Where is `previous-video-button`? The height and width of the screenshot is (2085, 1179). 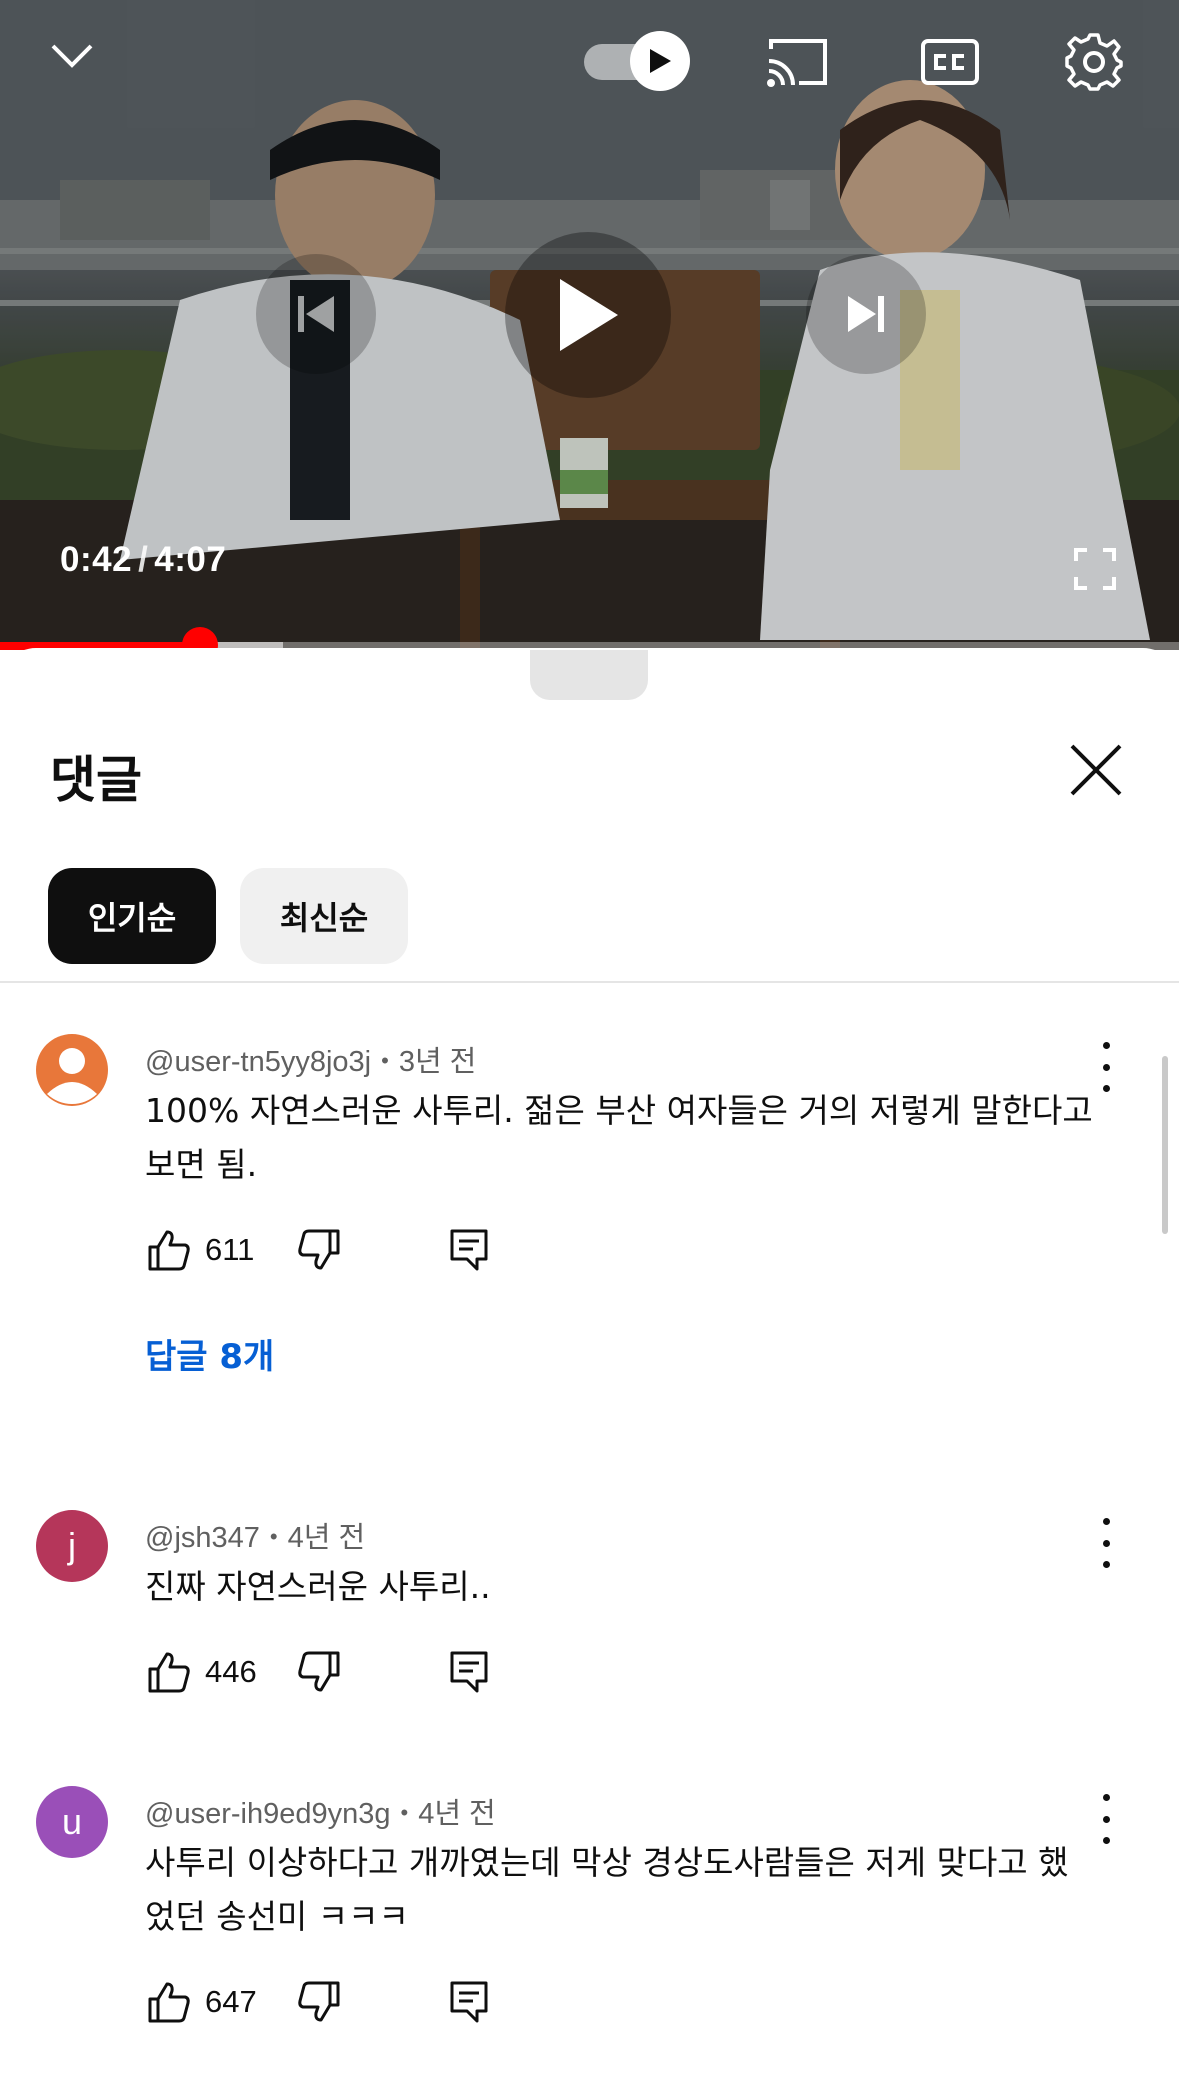 previous-video-button is located at coordinates (316, 314).